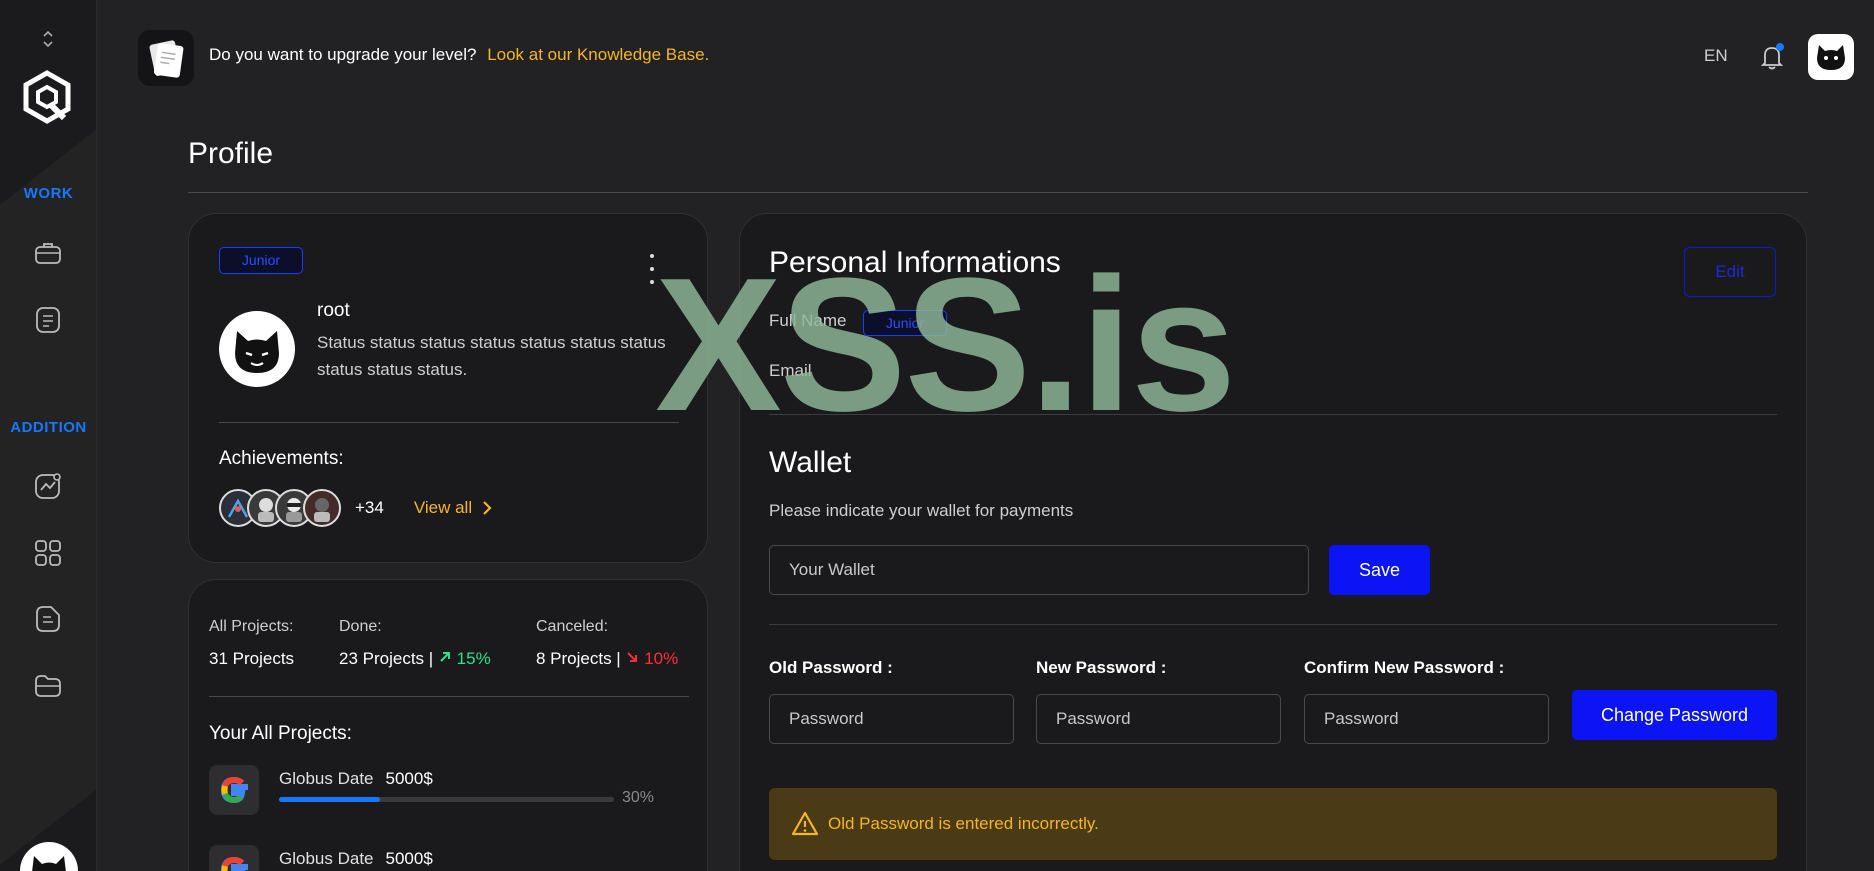  What do you see at coordinates (1780, 47) in the screenshot?
I see `notification-dot` at bounding box center [1780, 47].